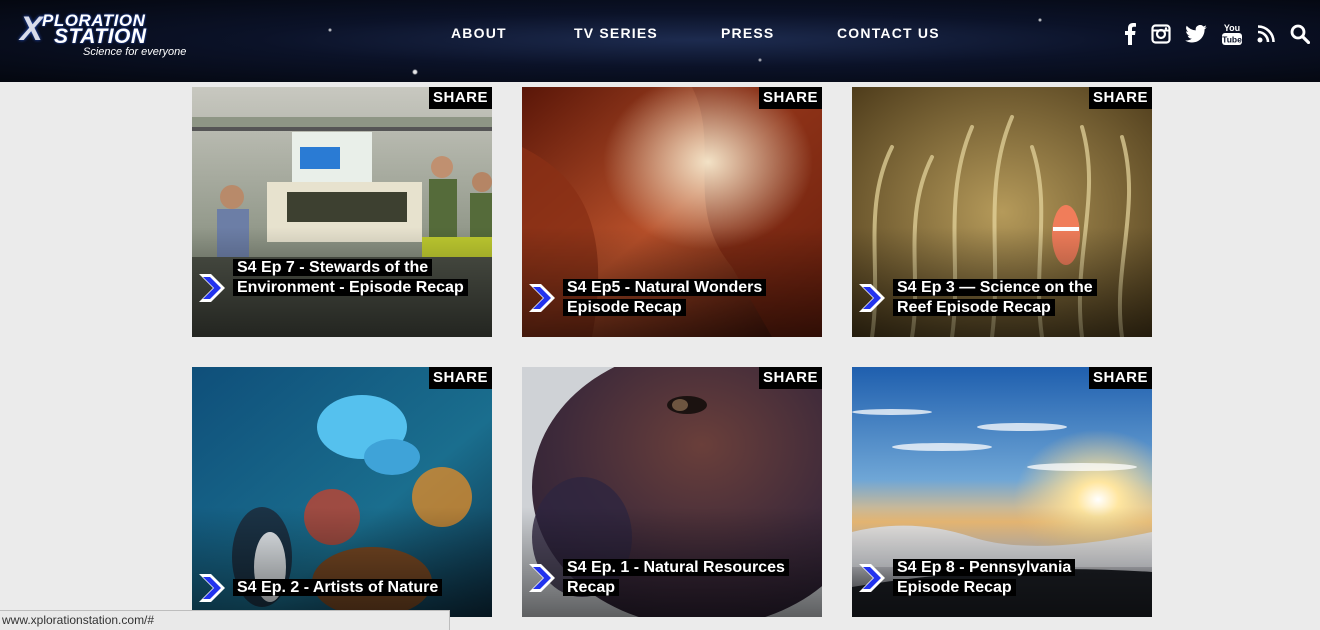  What do you see at coordinates (31, 29) in the screenshot?
I see `logo-x-letter: X` at bounding box center [31, 29].